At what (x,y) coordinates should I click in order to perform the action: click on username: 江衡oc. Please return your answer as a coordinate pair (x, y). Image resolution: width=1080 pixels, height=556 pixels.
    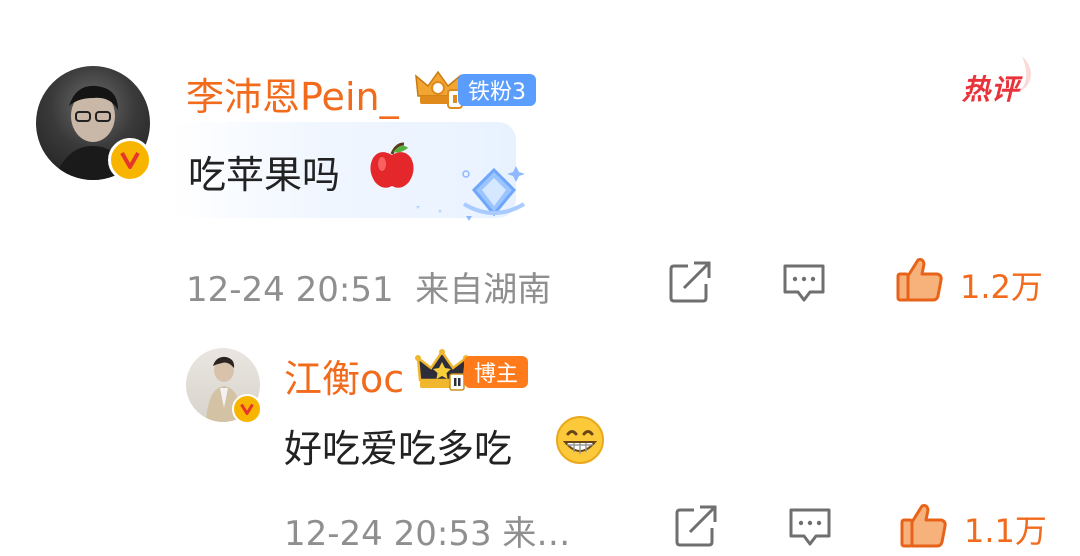
    Looking at the image, I should click on (344, 375).